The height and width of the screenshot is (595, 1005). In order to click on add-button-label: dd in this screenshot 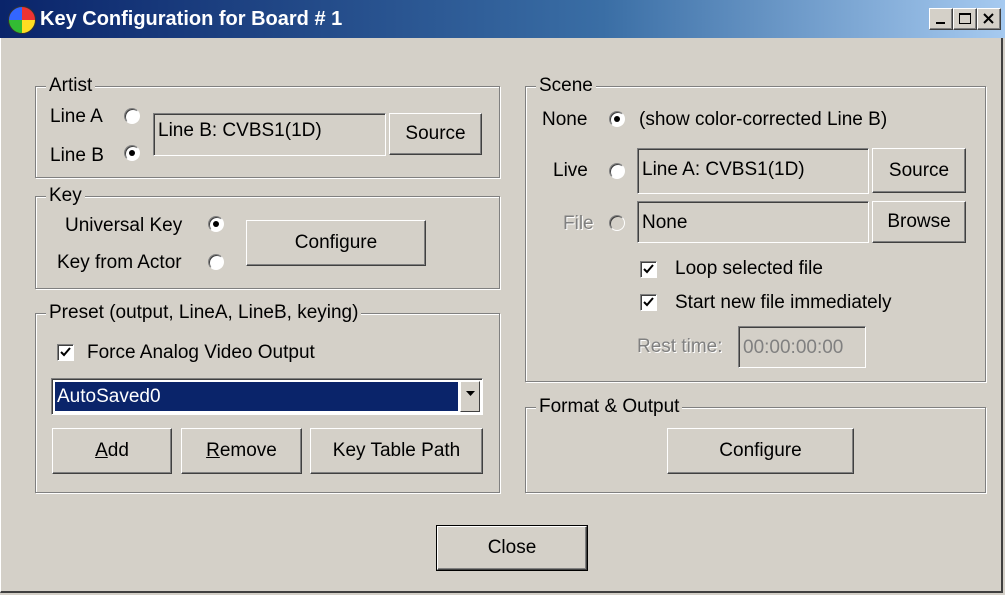, I will do `click(118, 450)`.